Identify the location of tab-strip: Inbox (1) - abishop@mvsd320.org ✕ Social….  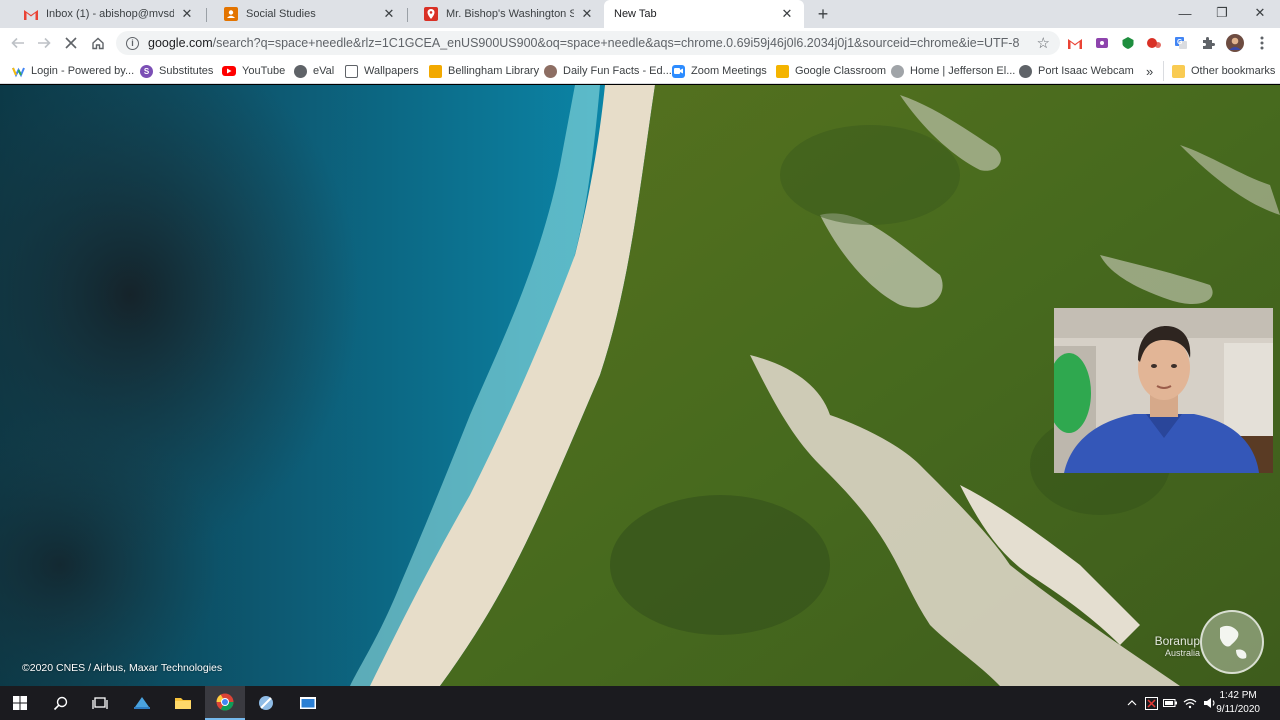
(640, 14).